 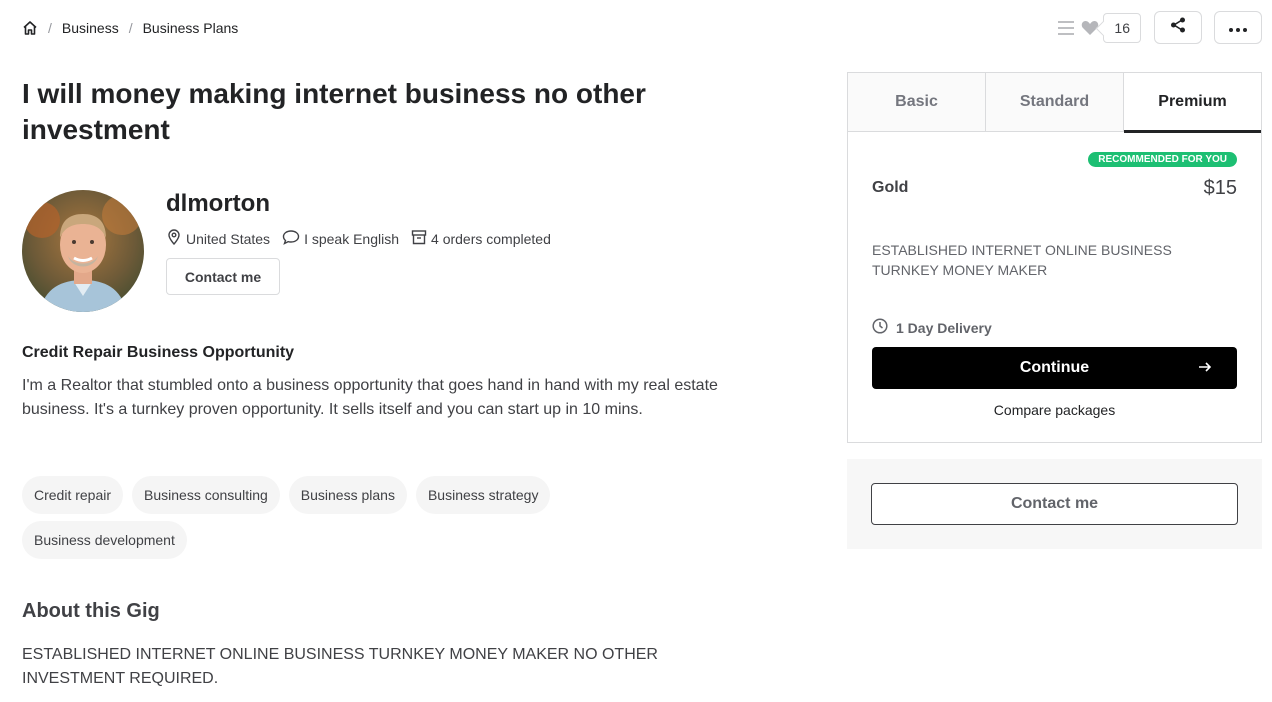 I want to click on package-tabs: Basic Standard Premium, so click(x=1054, y=103).